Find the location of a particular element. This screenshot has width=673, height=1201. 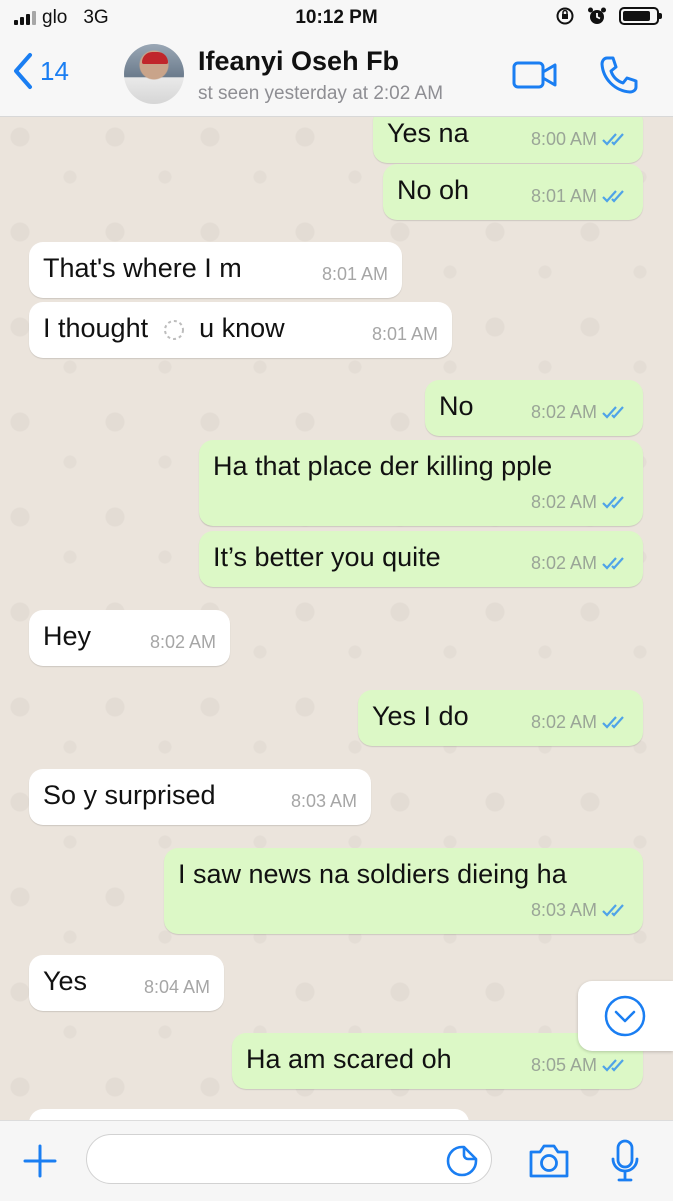

microphone-icon is located at coordinates (625, 1160).